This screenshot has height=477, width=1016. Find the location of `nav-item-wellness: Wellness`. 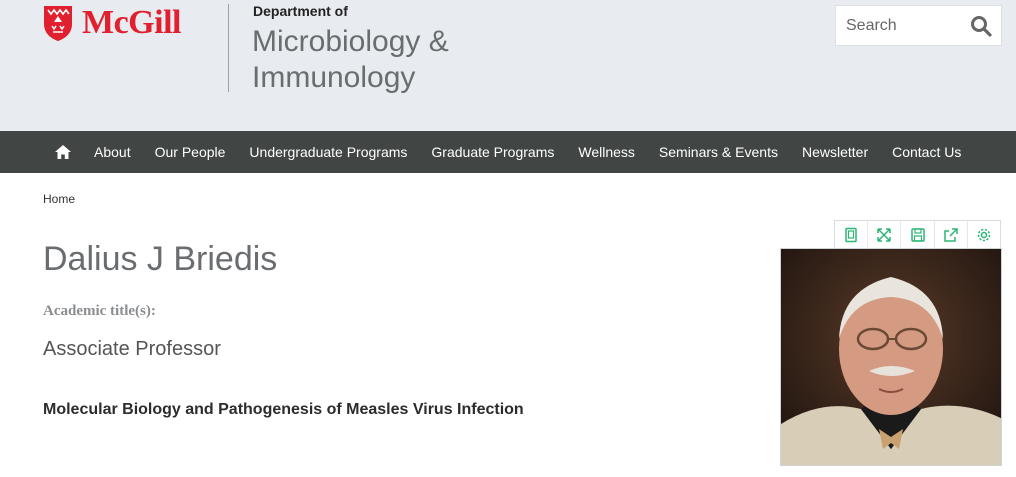

nav-item-wellness: Wellness is located at coordinates (606, 152).